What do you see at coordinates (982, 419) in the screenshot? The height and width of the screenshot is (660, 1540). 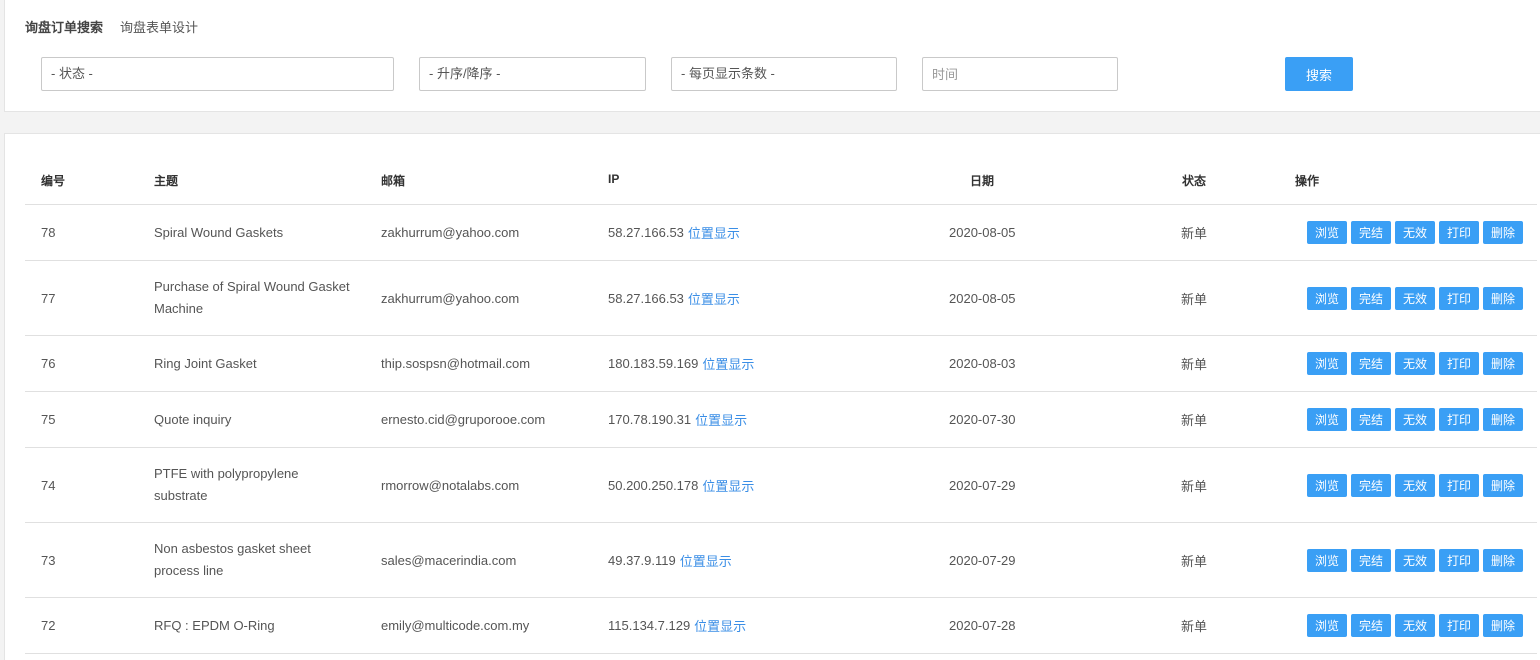 I see `row-date: 2020-07-30` at bounding box center [982, 419].